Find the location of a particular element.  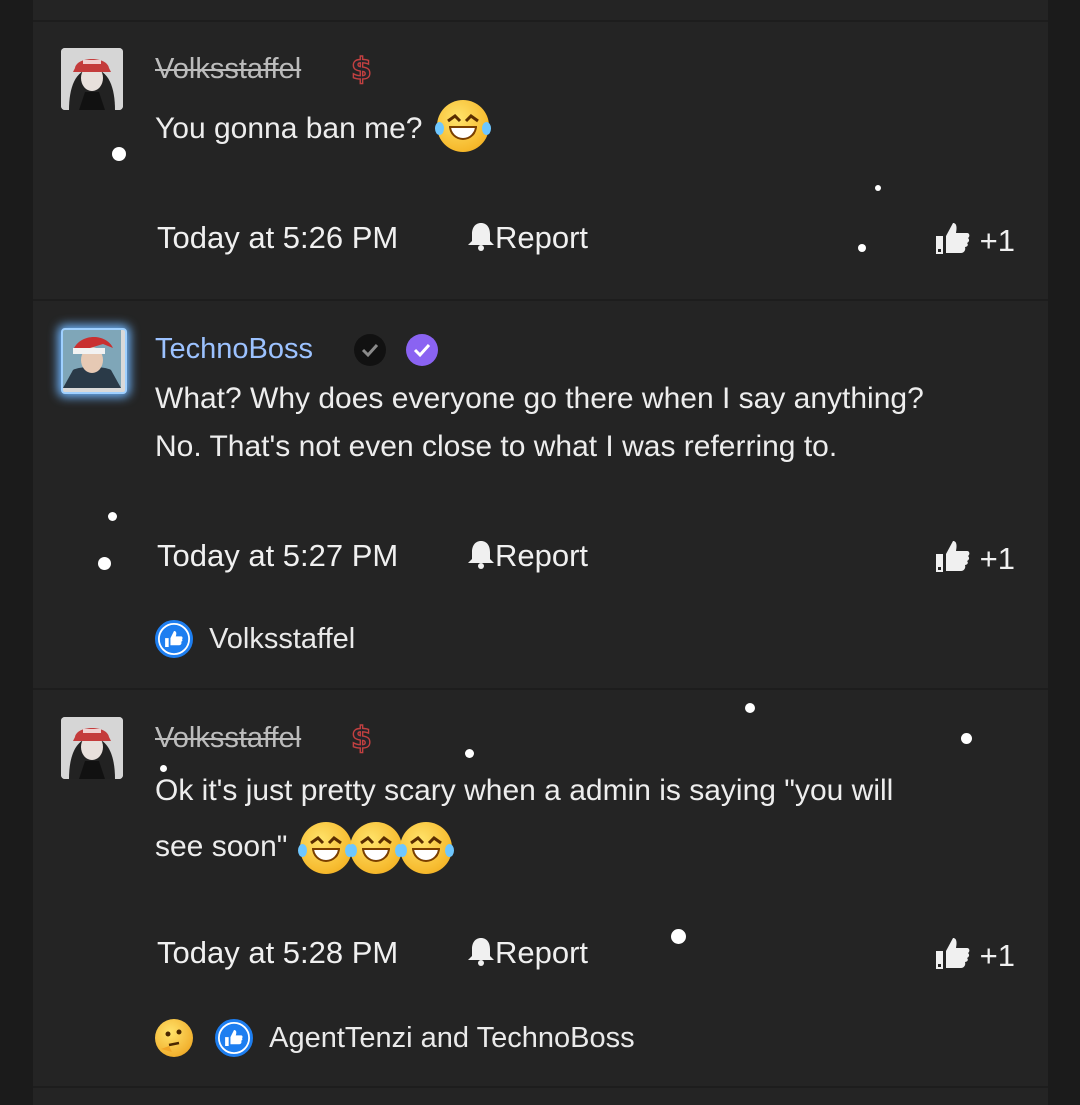

timestamp: Today at 5:26 PM is located at coordinates (278, 237).